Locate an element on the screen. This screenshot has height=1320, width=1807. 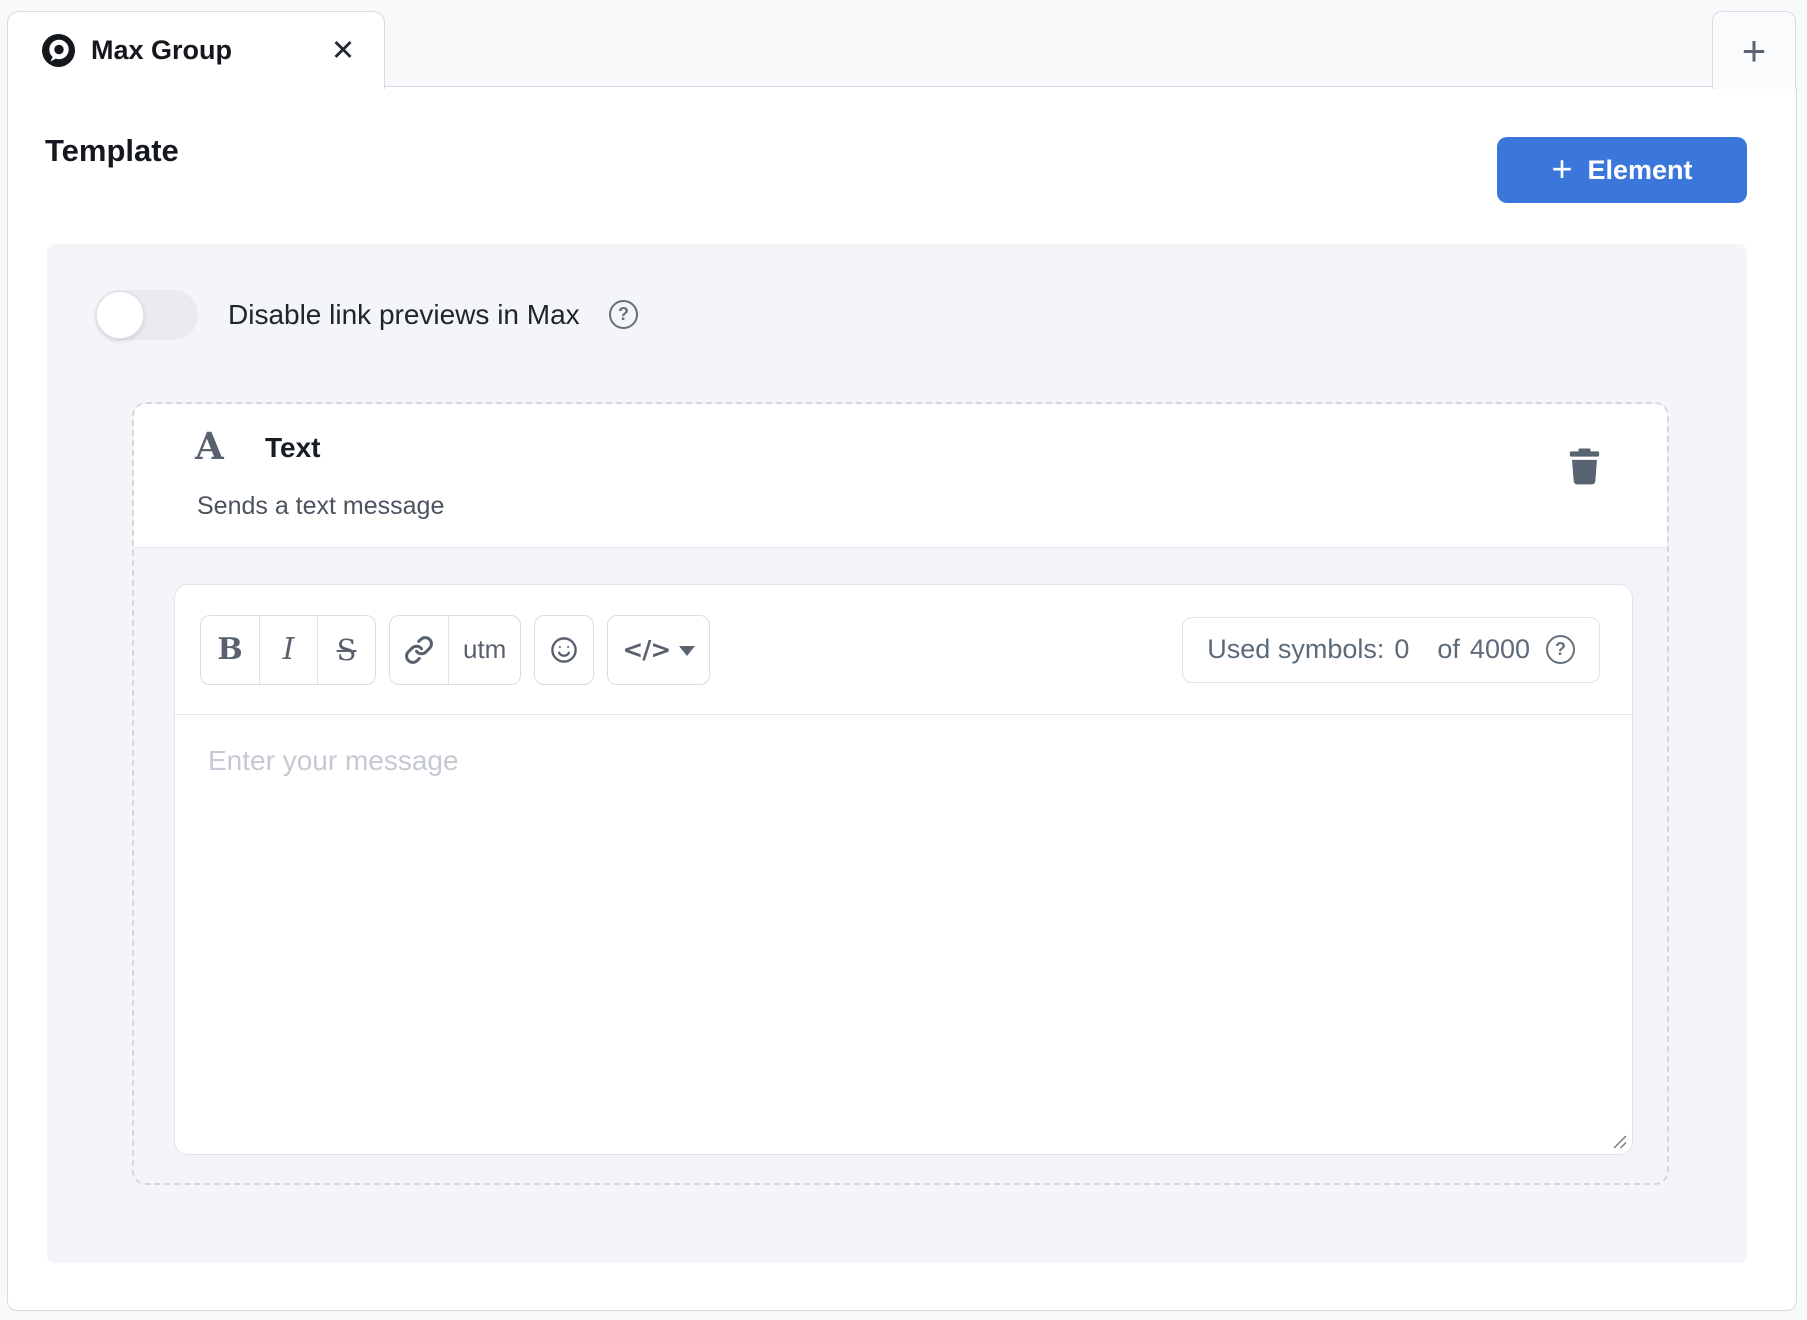
new-tab-button: + is located at coordinates (1754, 50).